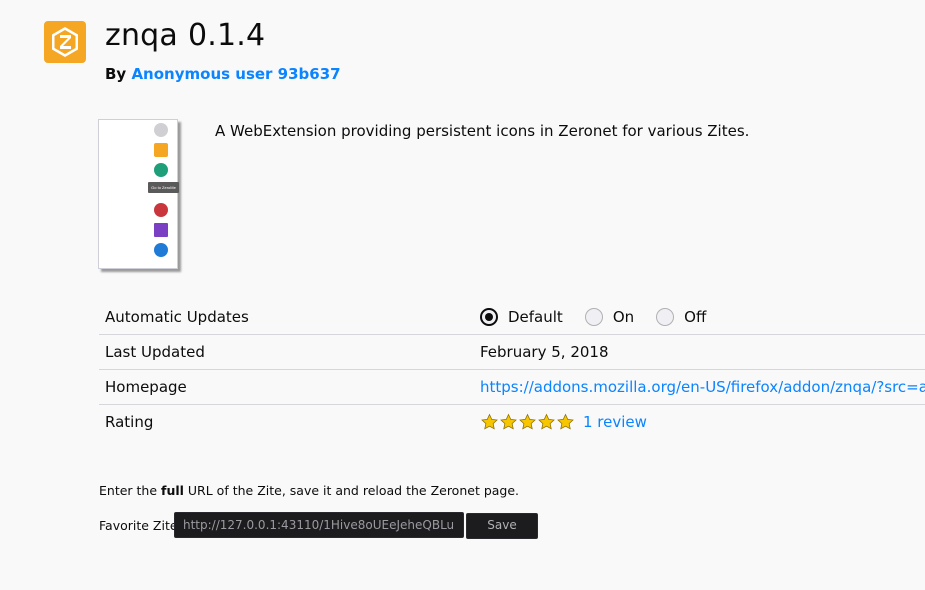 This screenshot has height=590, width=925. Describe the element at coordinates (695, 317) in the screenshot. I see `radio-off-label: Off` at that location.